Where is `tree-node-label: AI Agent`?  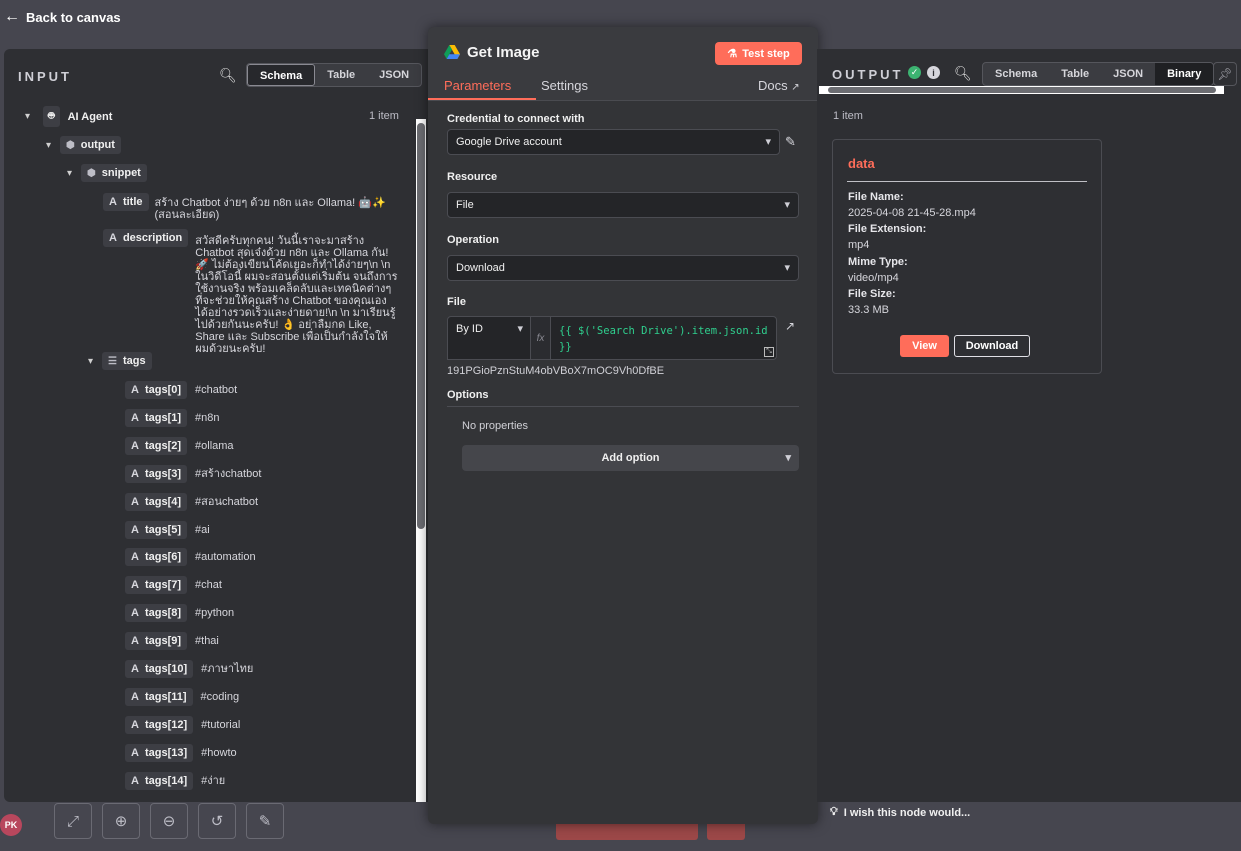
tree-node-label: AI Agent is located at coordinates (90, 116).